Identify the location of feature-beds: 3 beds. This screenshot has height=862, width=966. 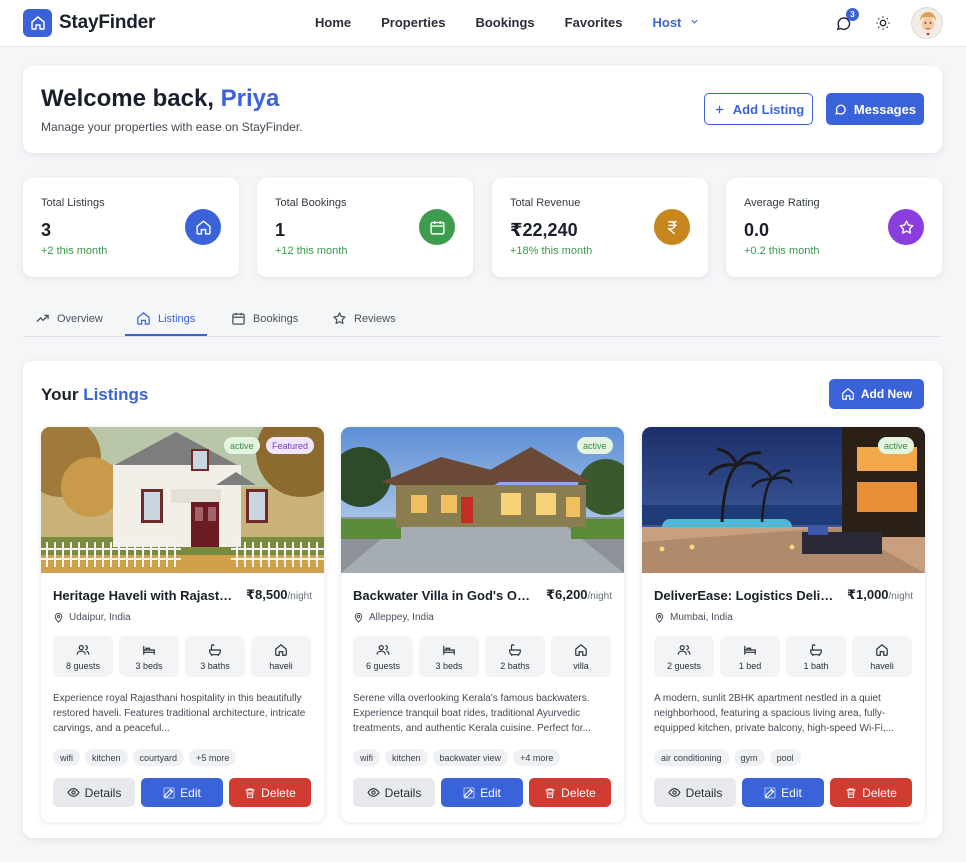
(149, 656).